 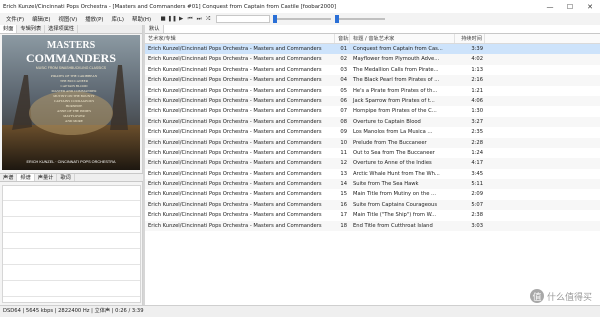 I want to click on column-duration: 持续时间, so click(x=470, y=38).